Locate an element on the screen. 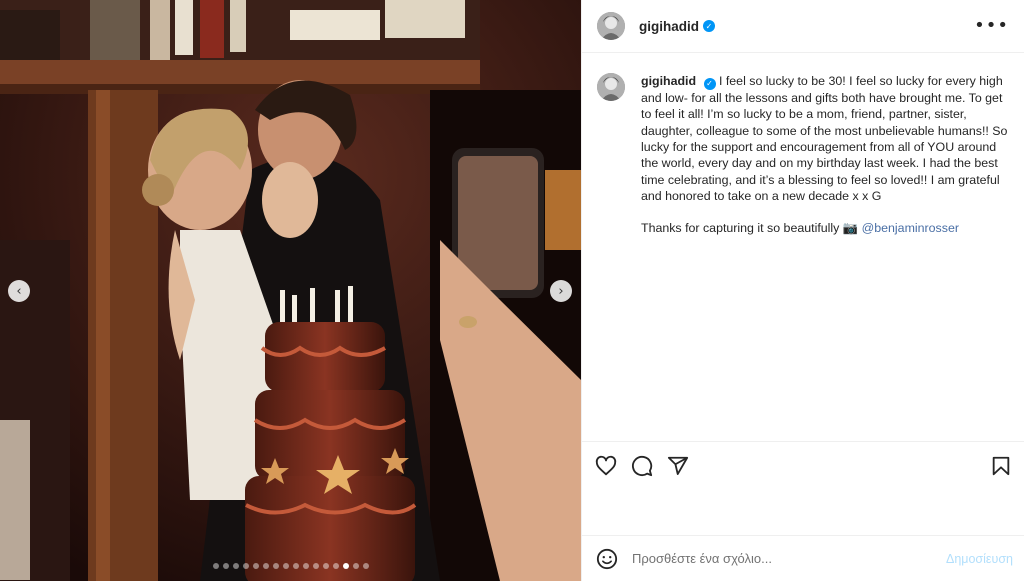 This screenshot has height=581, width=1024. more-options-button: ••• is located at coordinates (991, 26).